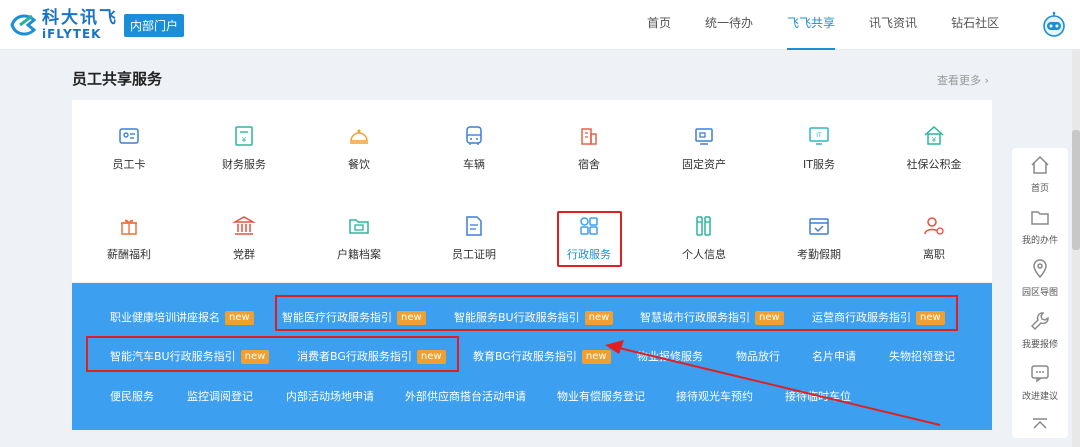 The image size is (1080, 447). Describe the element at coordinates (704, 136) in the screenshot. I see `asset-icon` at that location.